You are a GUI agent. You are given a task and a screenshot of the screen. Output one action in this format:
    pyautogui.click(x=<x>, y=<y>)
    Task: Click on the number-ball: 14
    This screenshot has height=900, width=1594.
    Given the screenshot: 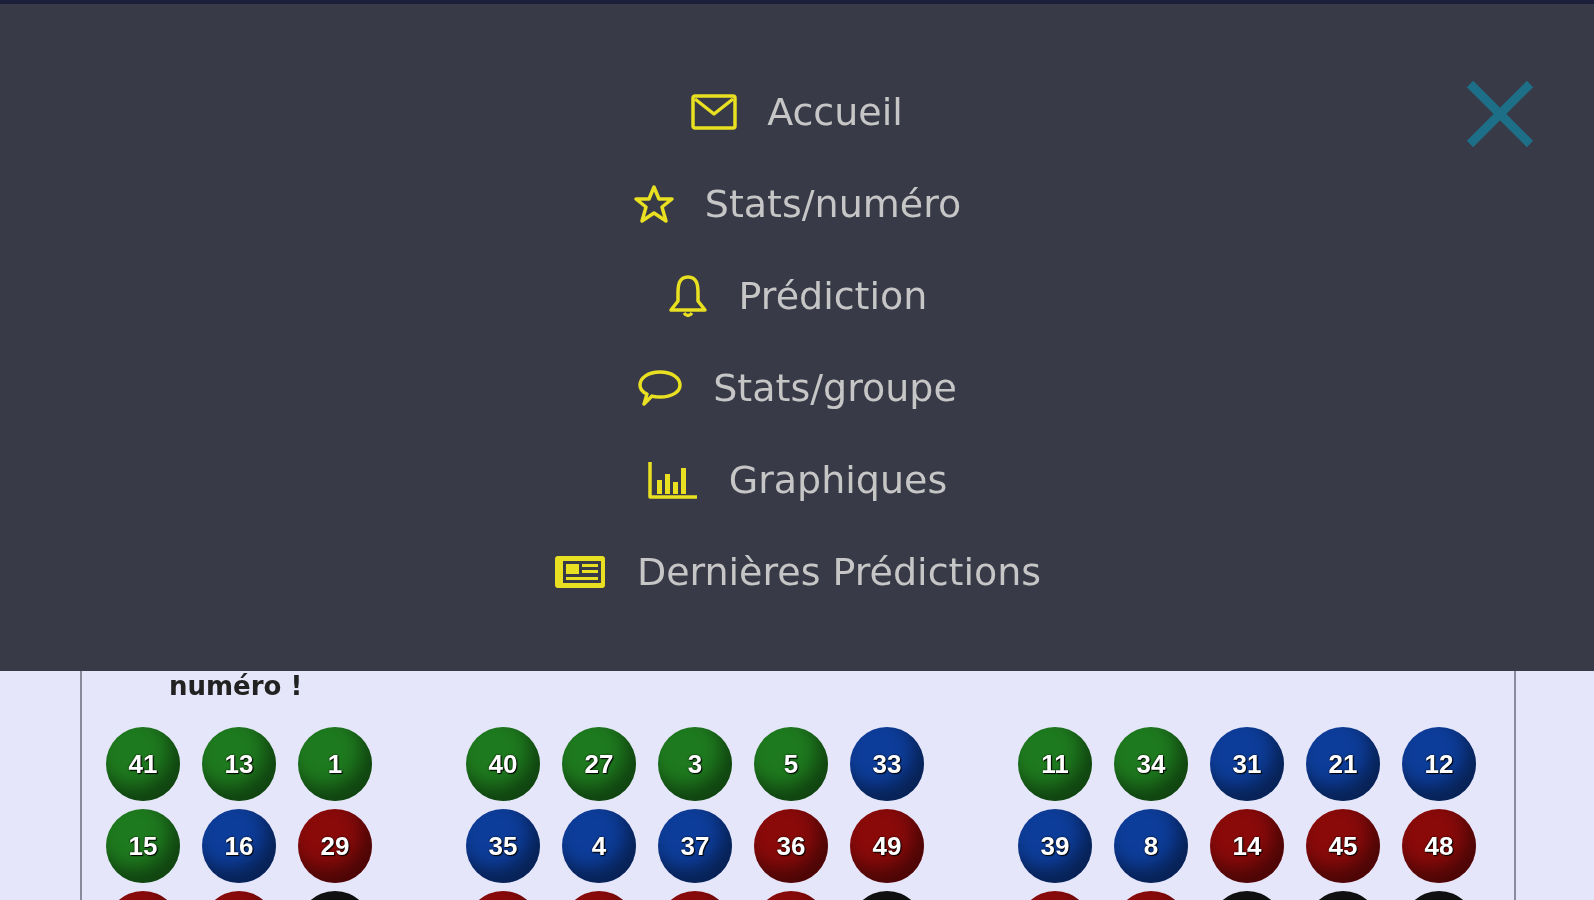 What is the action you would take?
    pyautogui.click(x=1247, y=846)
    